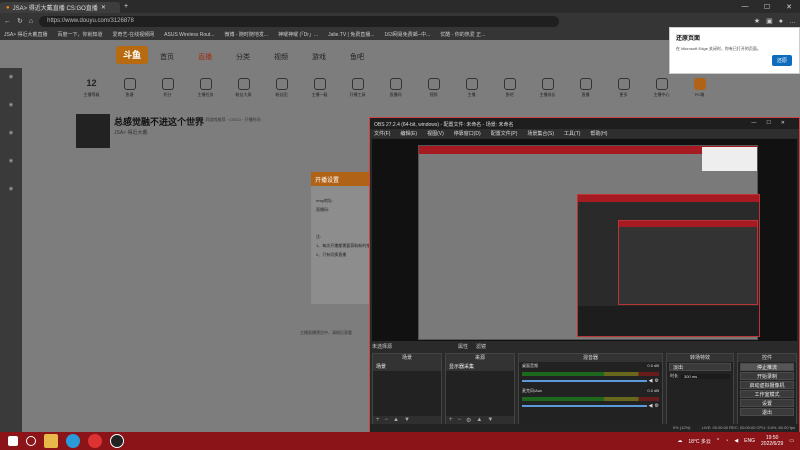  Describe the element at coordinates (718, 441) in the screenshot. I see `tray-arrow-icon: ^` at that location.